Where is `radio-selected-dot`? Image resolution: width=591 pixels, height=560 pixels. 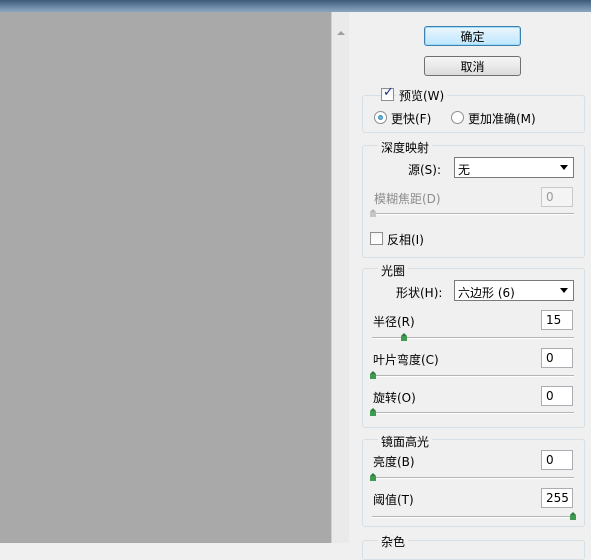
radio-selected-dot is located at coordinates (380, 117).